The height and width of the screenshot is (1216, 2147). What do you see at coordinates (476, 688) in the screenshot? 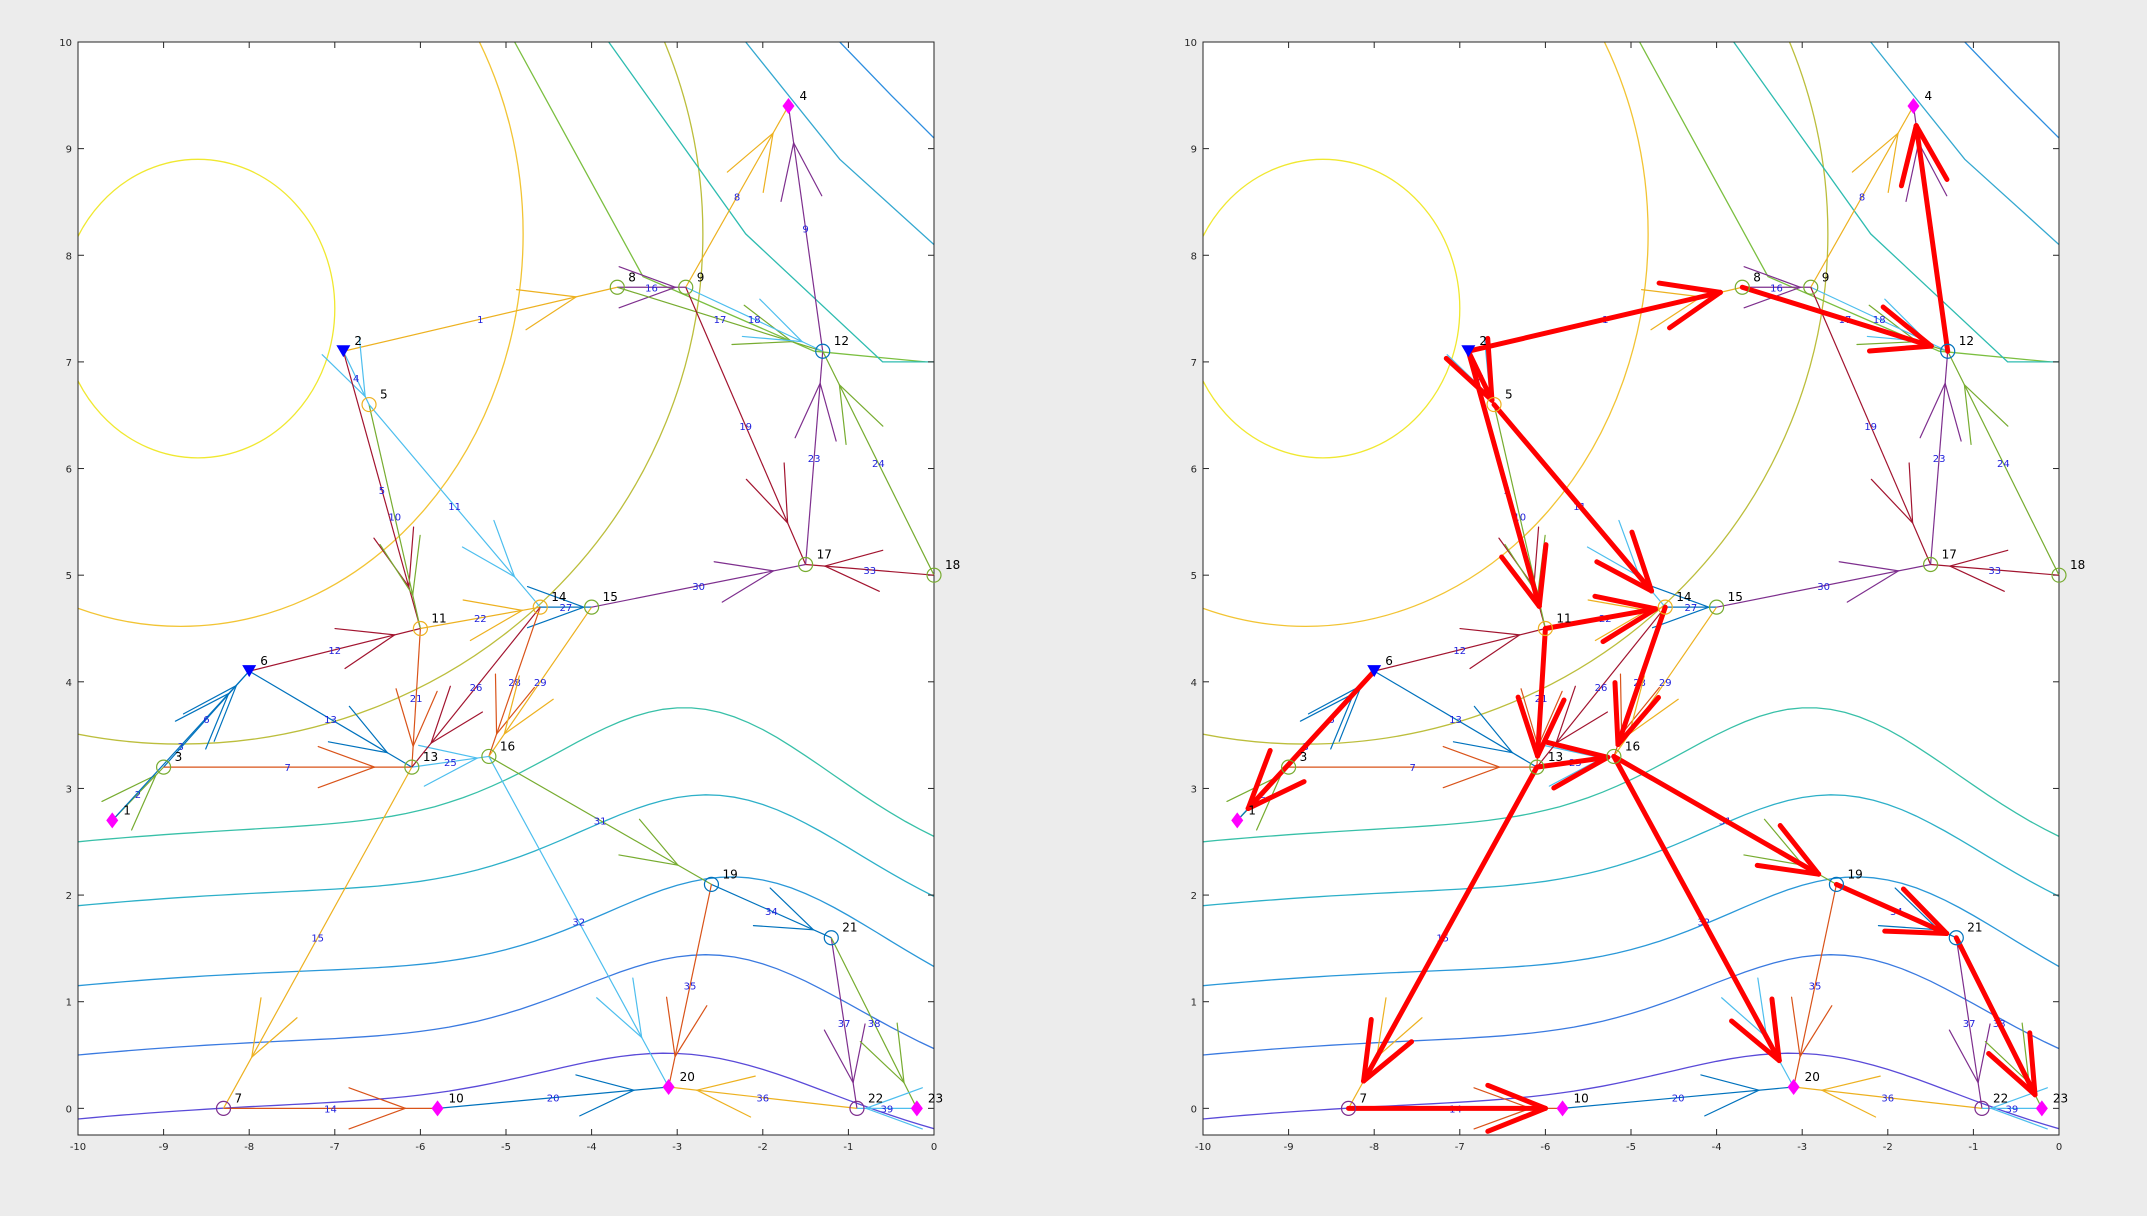
I see `edge-label: 26` at bounding box center [476, 688].